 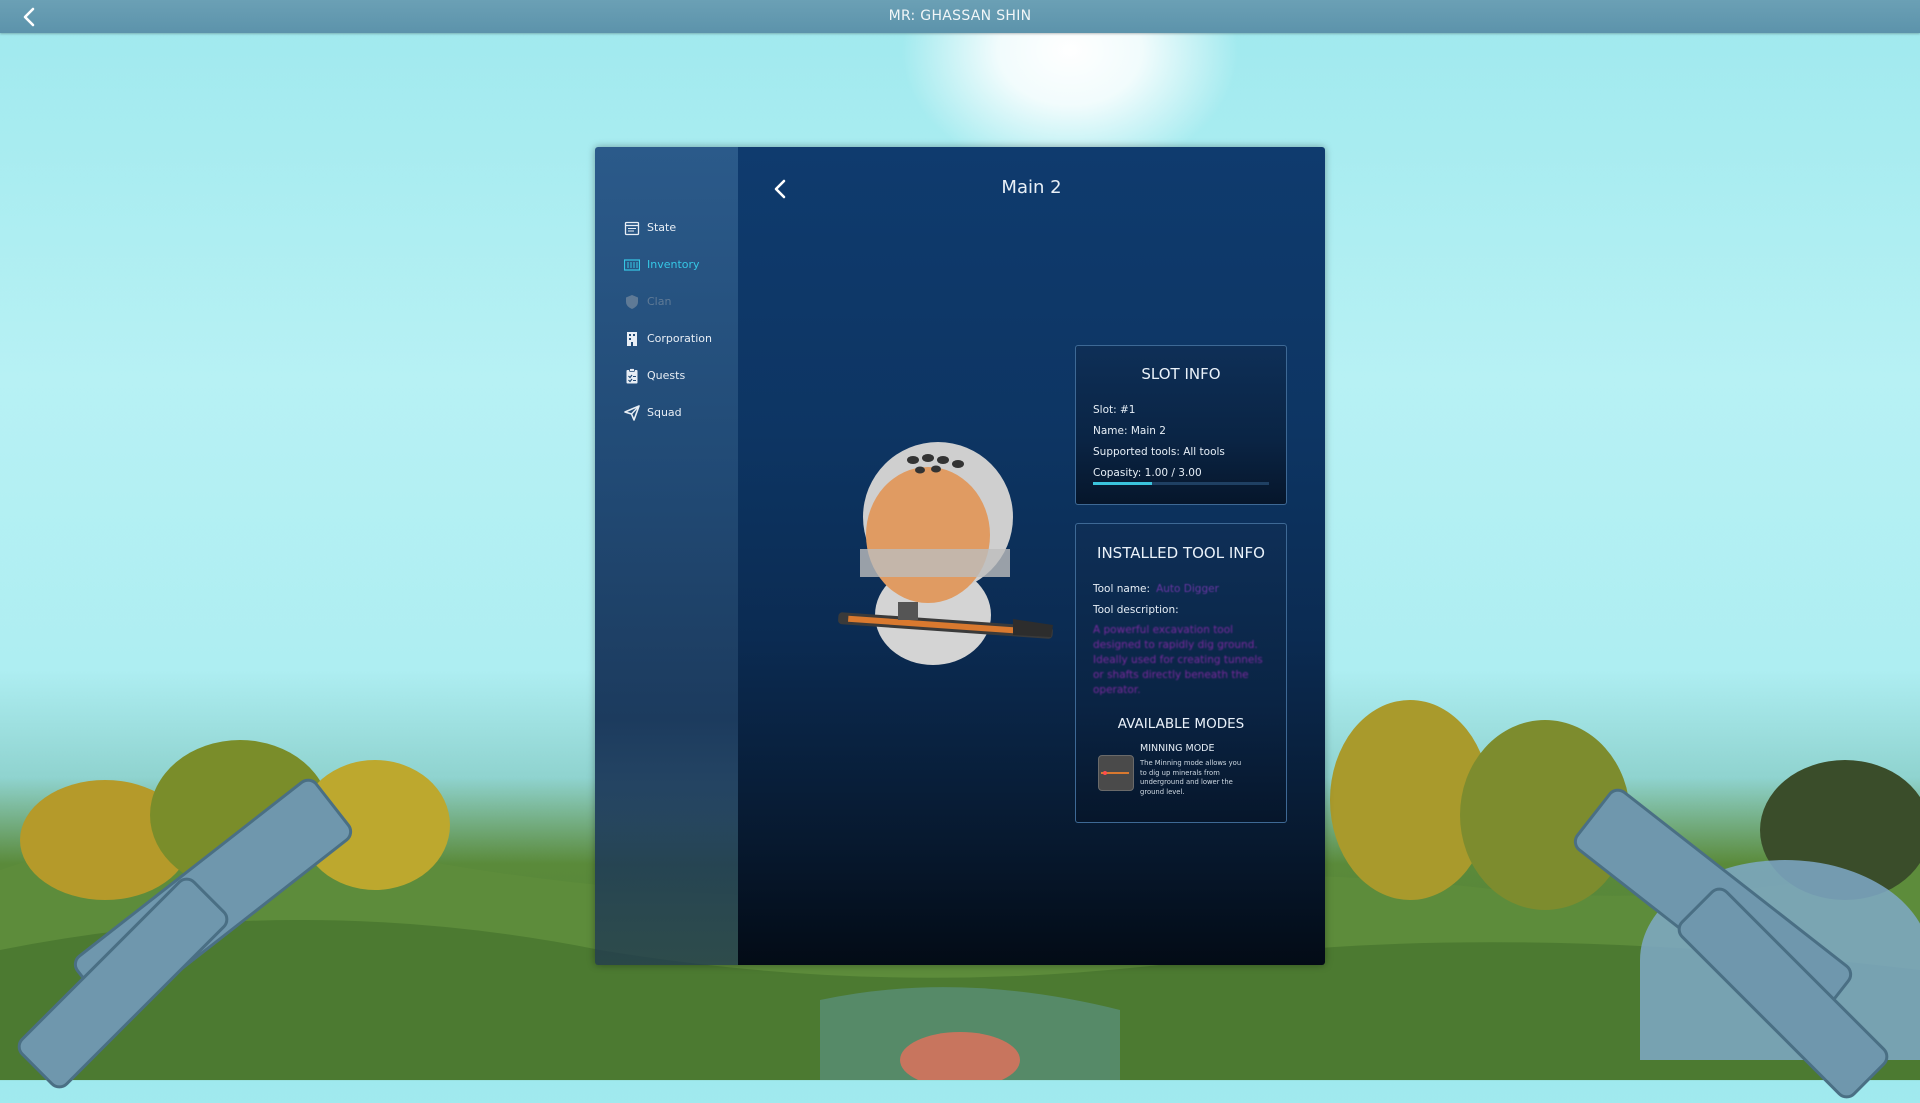 I want to click on tool-model-preview, so click(x=945, y=553).